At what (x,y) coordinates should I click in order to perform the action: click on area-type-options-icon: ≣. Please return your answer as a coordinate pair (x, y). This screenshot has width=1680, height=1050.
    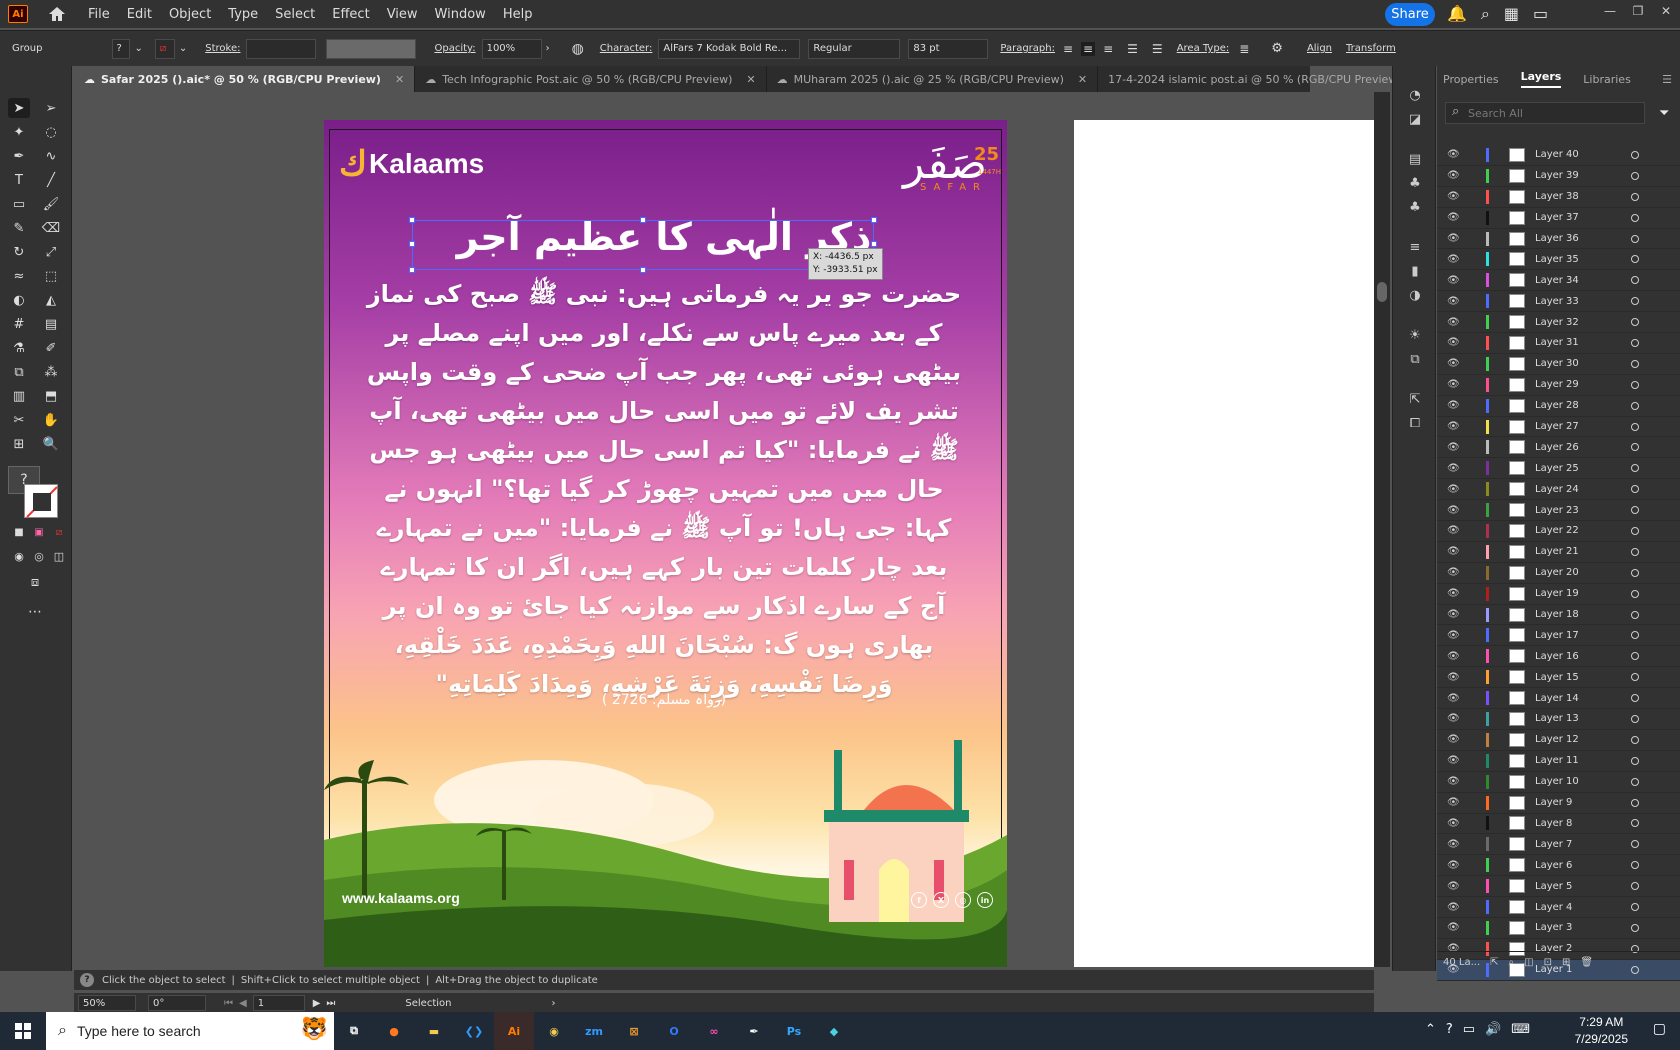
    Looking at the image, I should click on (1244, 49).